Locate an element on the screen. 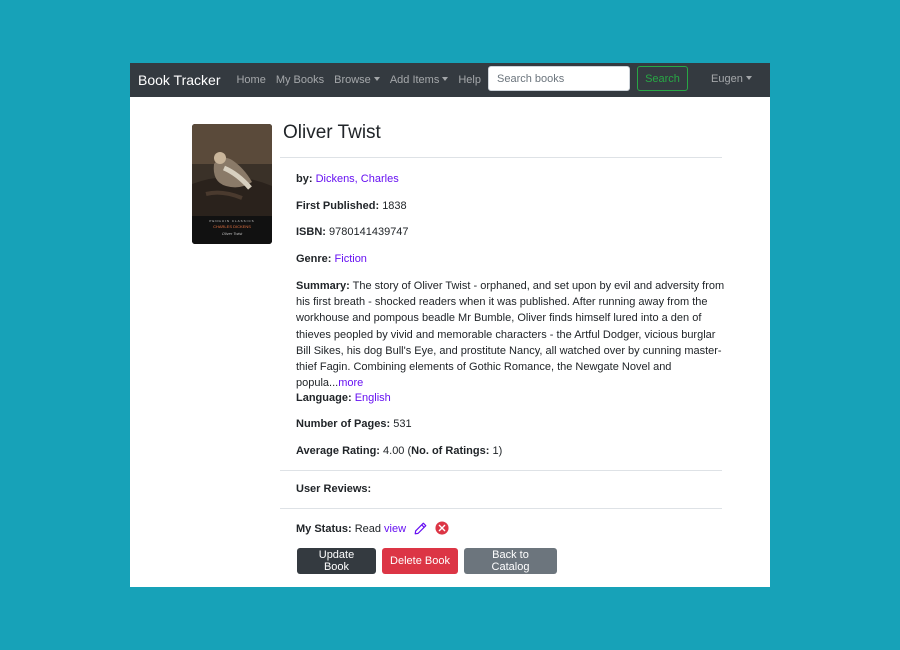 The image size is (900, 650). author-row: by: Dickens, Charles is located at coordinates (347, 179).